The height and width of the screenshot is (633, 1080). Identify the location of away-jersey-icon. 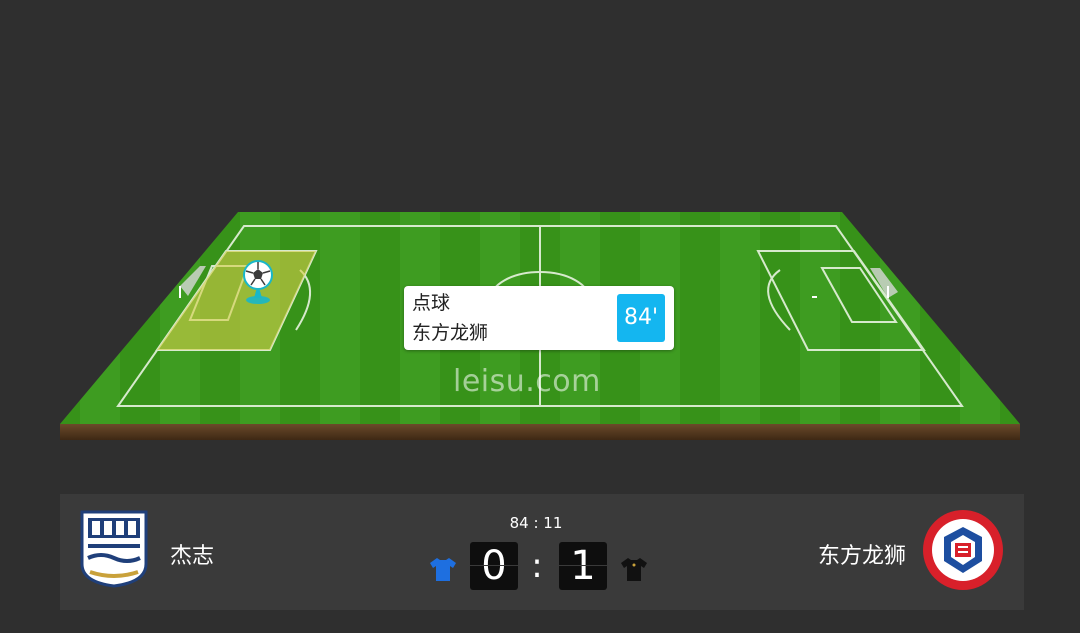
(634, 569).